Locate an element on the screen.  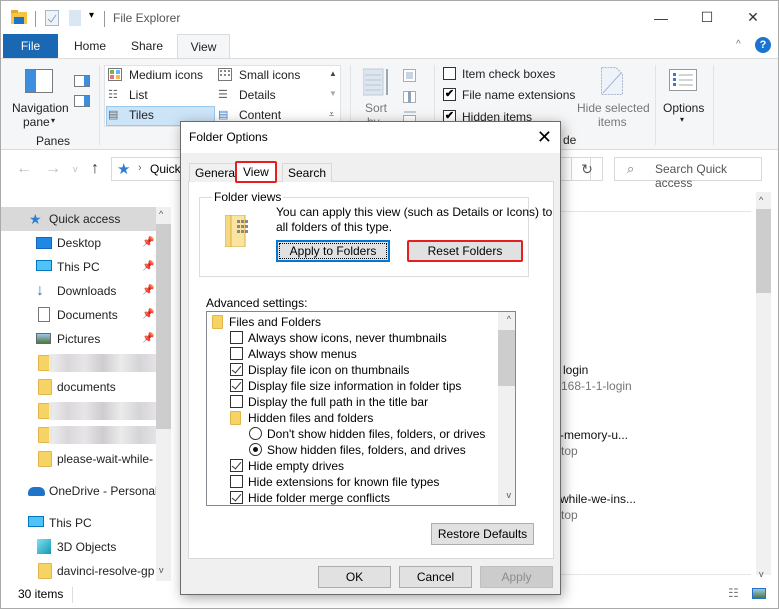
navigation-pane-label: Navigation is located at coordinates (40, 108).